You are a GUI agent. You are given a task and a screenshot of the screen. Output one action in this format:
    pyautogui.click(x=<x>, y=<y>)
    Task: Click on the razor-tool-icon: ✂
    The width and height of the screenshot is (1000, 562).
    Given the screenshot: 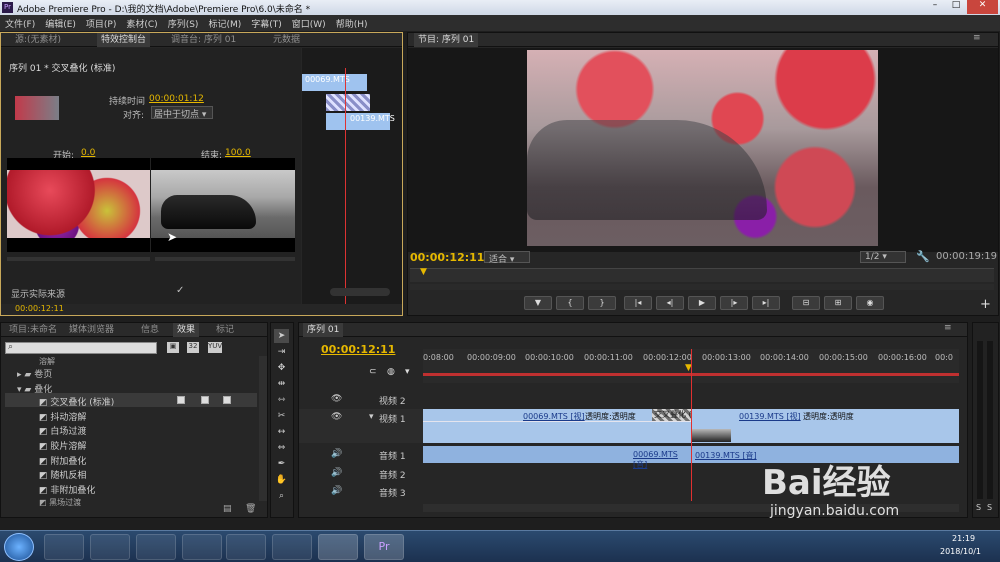 What is the action you would take?
    pyautogui.click(x=281, y=416)
    